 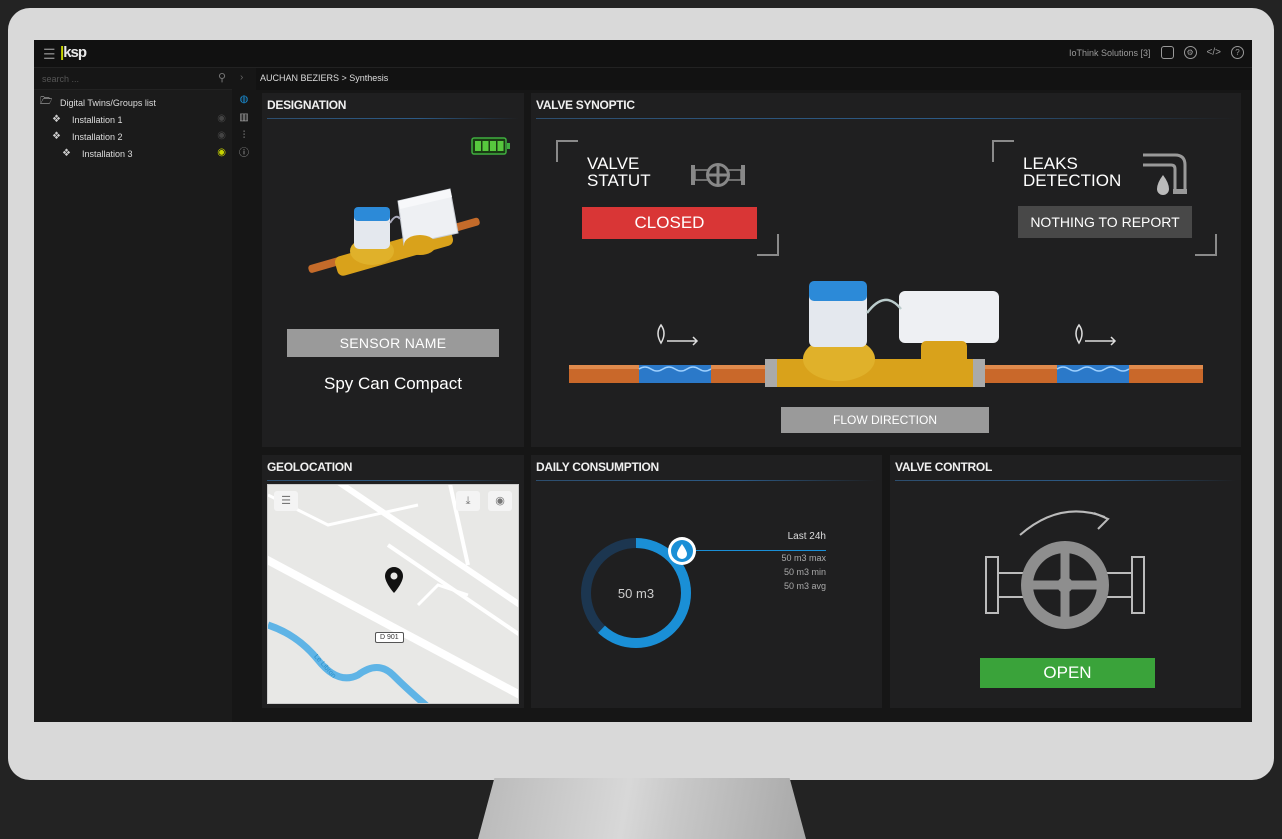 I want to click on top-bar: ☰ |ksp IoThink Solutions [3] ⚙ </> ?, so click(x=643, y=54).